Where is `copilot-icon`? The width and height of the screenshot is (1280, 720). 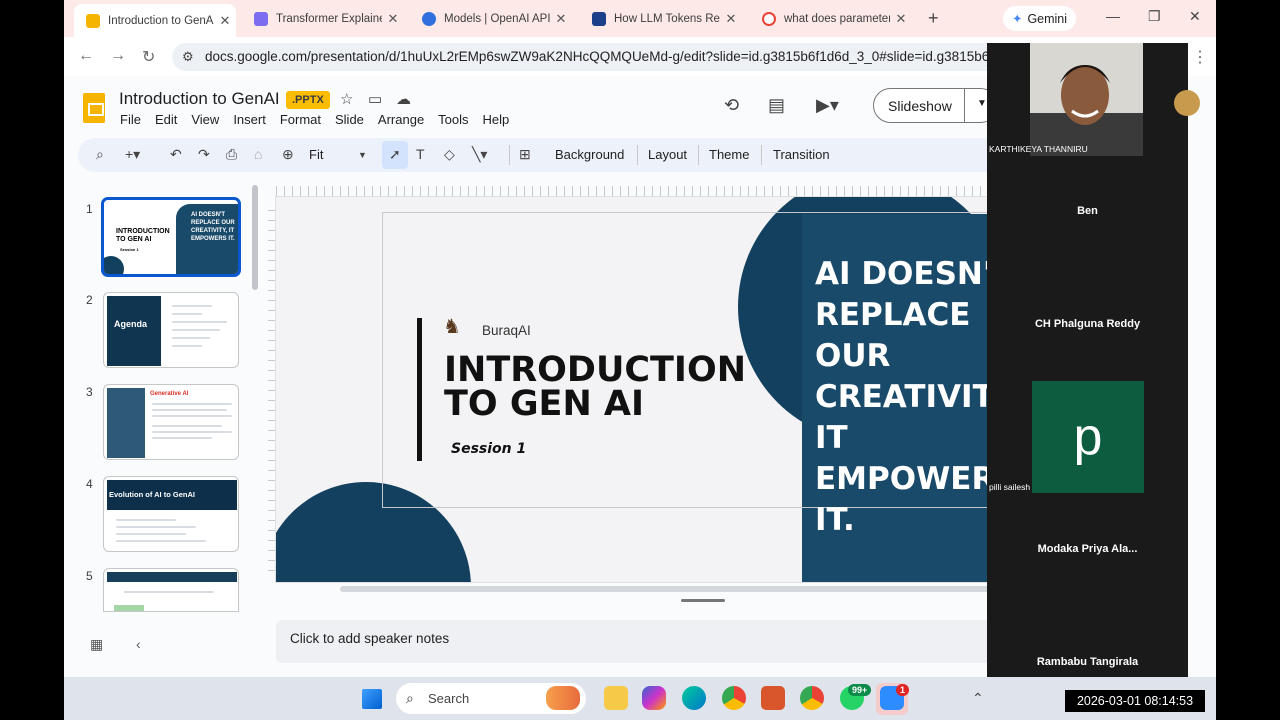 copilot-icon is located at coordinates (654, 698).